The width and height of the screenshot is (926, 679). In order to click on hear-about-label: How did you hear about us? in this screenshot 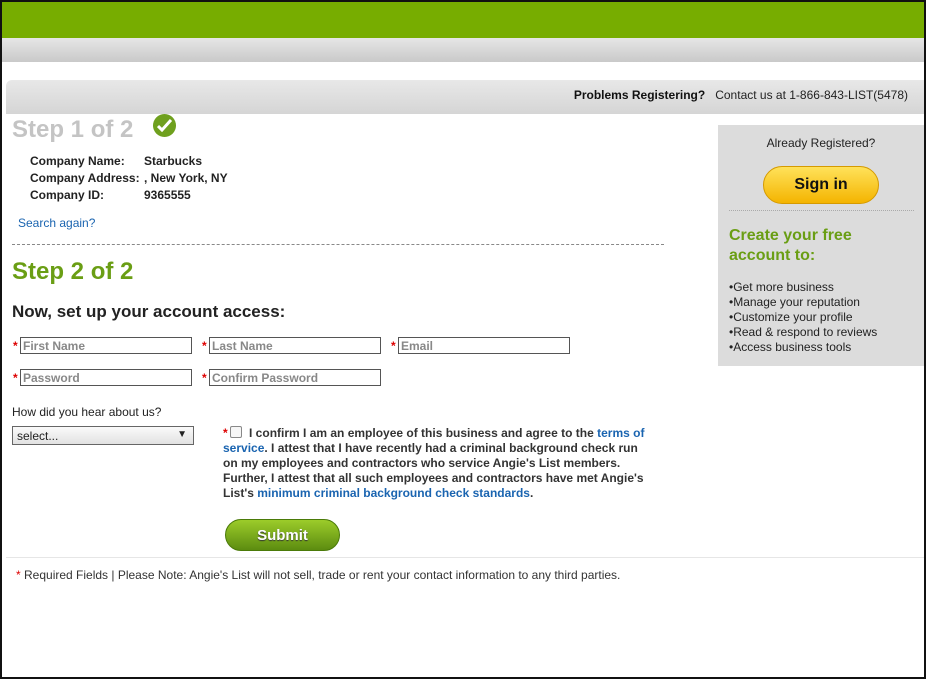, I will do `click(87, 412)`.